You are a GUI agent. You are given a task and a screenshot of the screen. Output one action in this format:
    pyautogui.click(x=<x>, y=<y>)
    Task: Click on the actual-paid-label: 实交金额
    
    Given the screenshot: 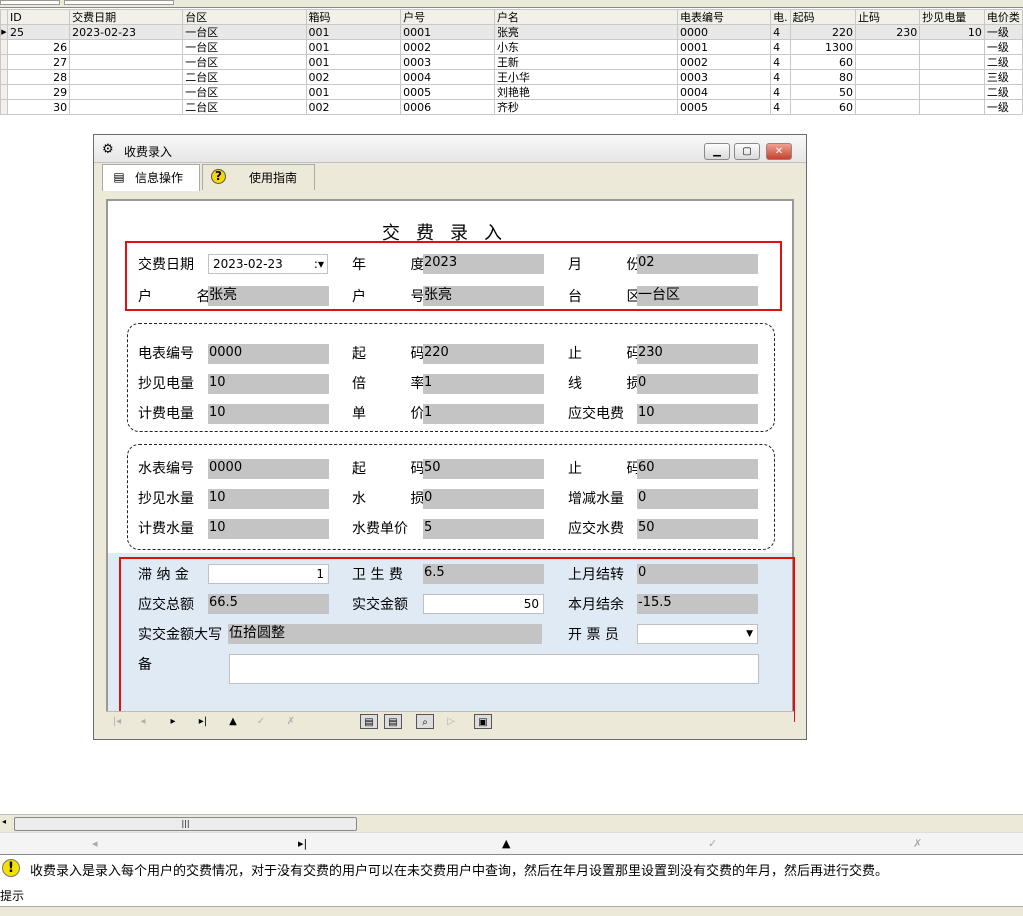 What is the action you would take?
    pyautogui.click(x=380, y=605)
    